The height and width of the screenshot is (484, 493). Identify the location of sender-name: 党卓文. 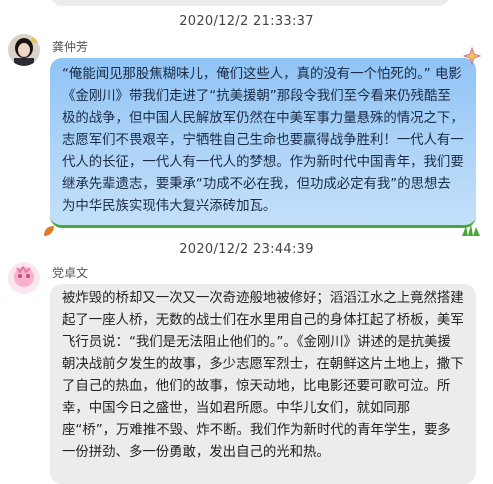
(70, 273).